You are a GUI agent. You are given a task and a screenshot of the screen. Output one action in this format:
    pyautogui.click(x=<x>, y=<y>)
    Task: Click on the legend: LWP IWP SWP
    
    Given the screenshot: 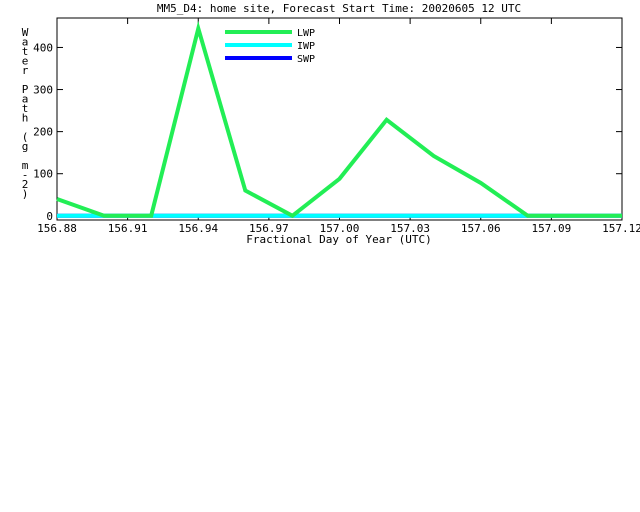 What is the action you would take?
    pyautogui.click(x=270, y=46)
    